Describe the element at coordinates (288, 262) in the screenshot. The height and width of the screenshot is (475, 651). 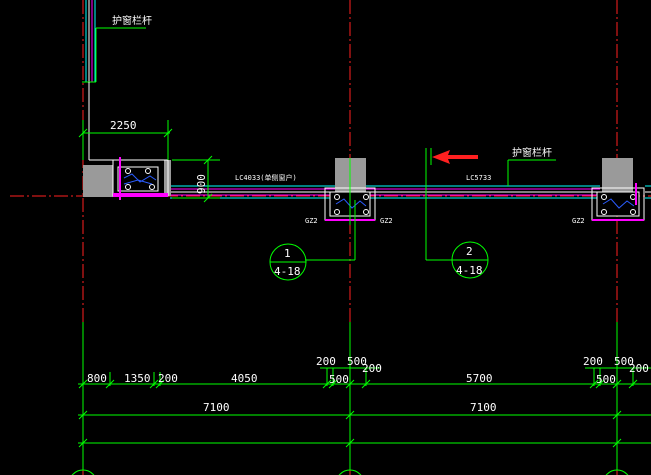
I see `callout-bubble-1: 1 4-18` at that location.